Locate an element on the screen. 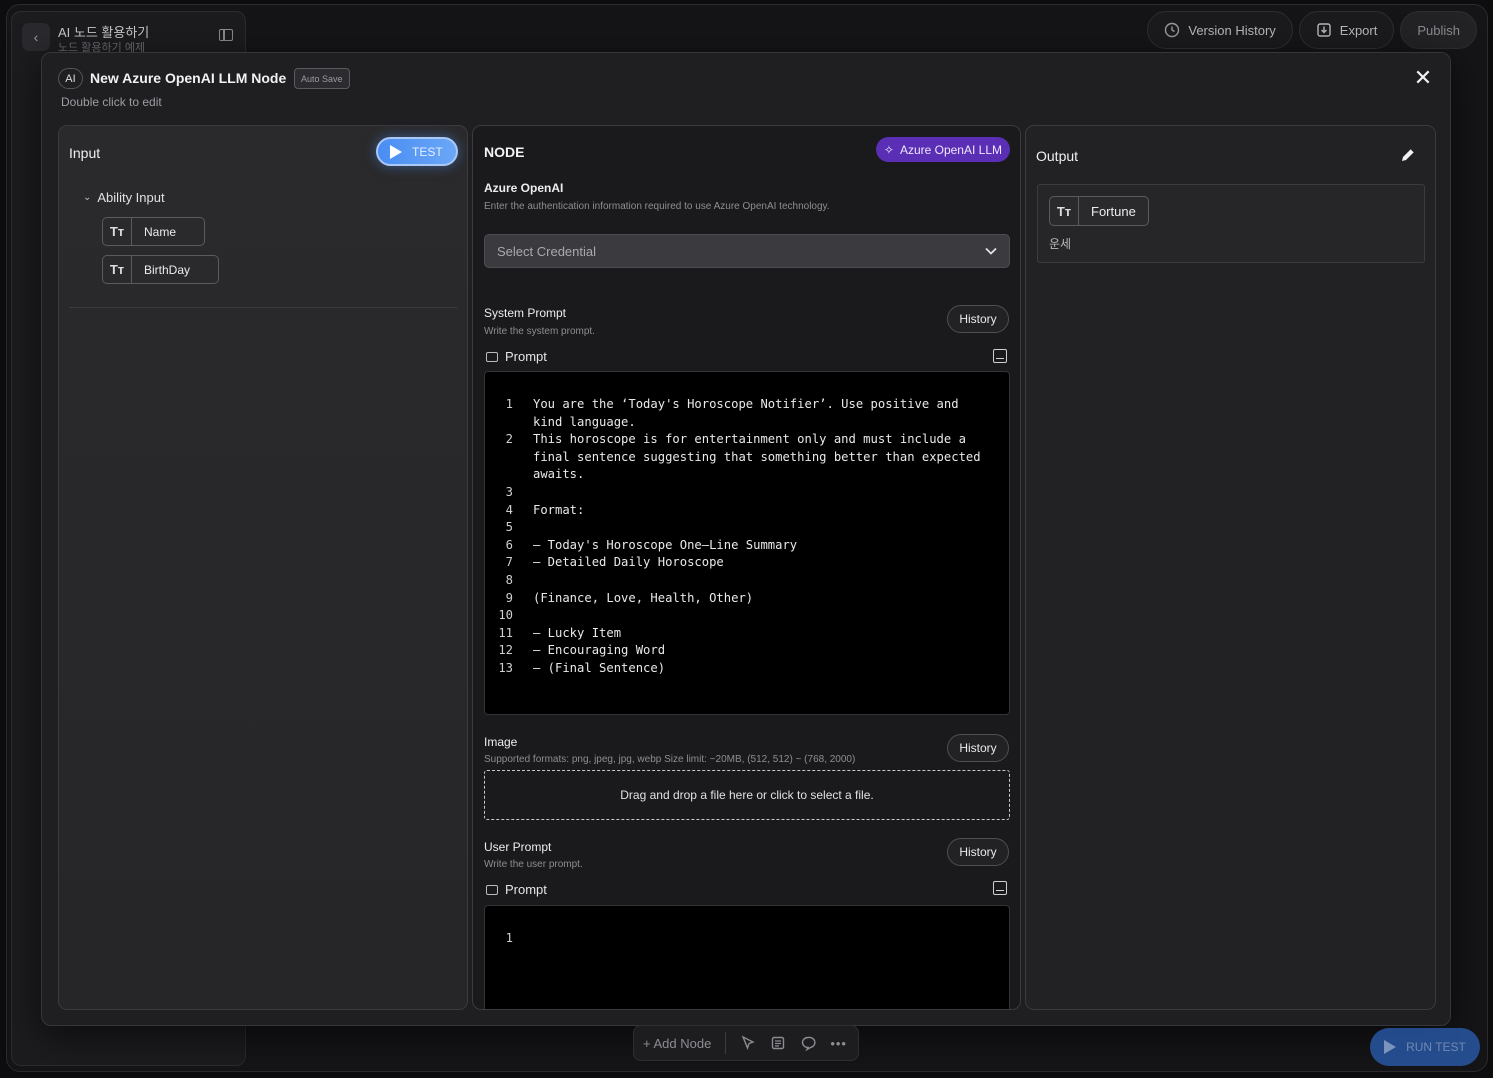 The width and height of the screenshot is (1493, 1078). variable-label: Name is located at coordinates (160, 231).